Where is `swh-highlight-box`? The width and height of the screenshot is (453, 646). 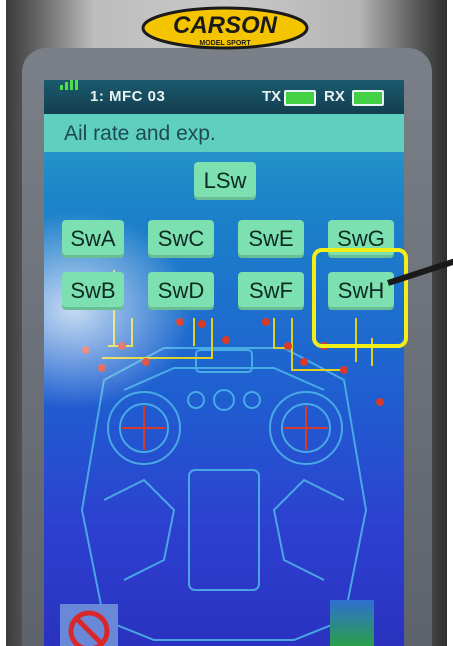
swh-highlight-box is located at coordinates (360, 298).